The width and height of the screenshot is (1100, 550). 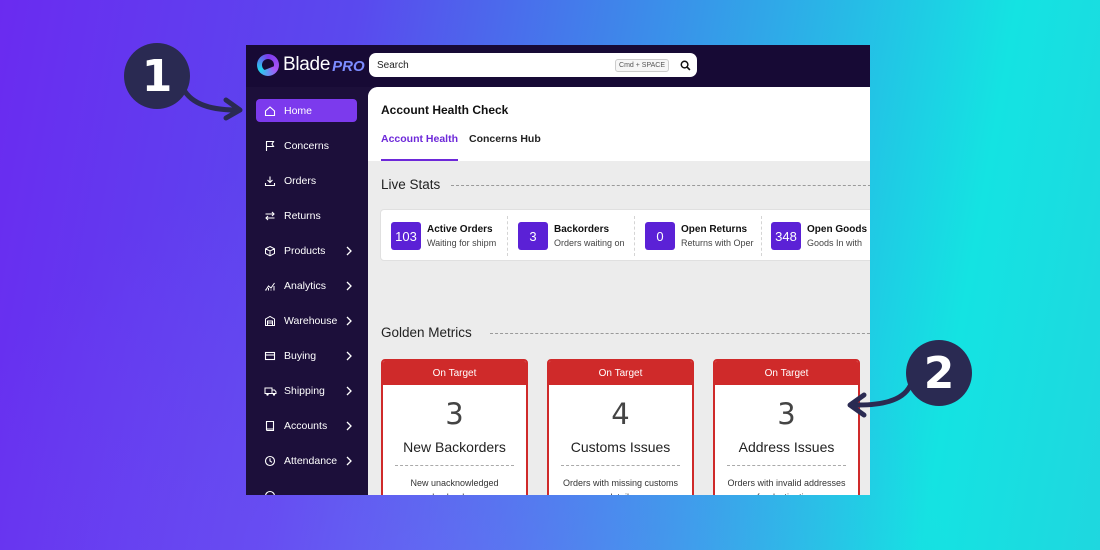 What do you see at coordinates (786, 414) in the screenshot?
I see `metric-value: 3` at bounding box center [786, 414].